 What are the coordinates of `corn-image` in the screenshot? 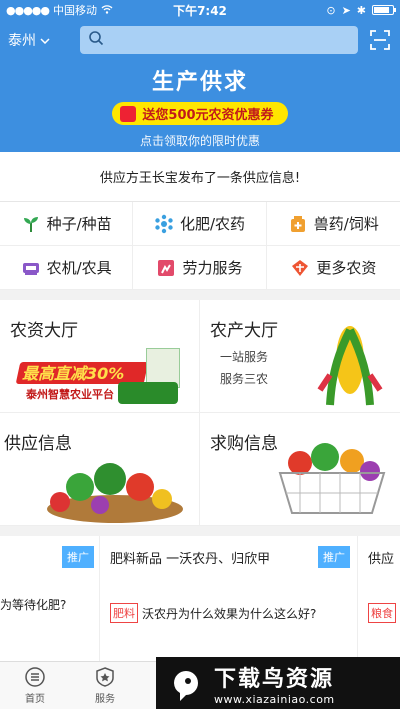 It's located at (350, 366).